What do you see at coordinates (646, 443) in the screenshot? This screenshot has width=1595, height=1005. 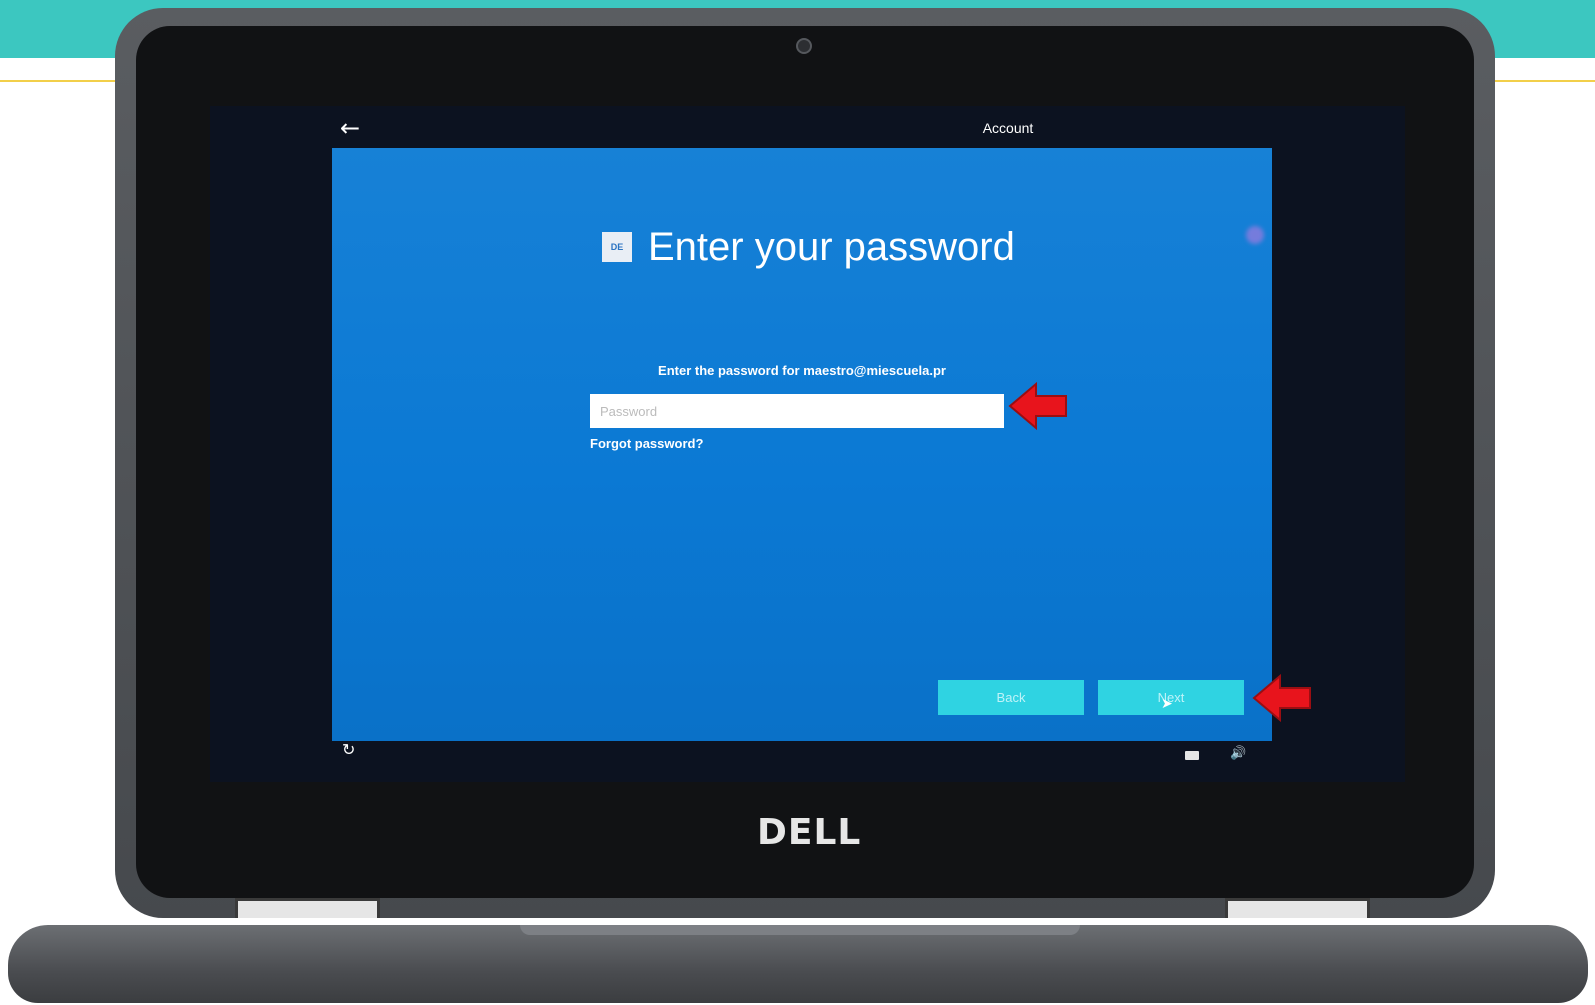 I see `forgot-password-link: Forgot password?` at bounding box center [646, 443].